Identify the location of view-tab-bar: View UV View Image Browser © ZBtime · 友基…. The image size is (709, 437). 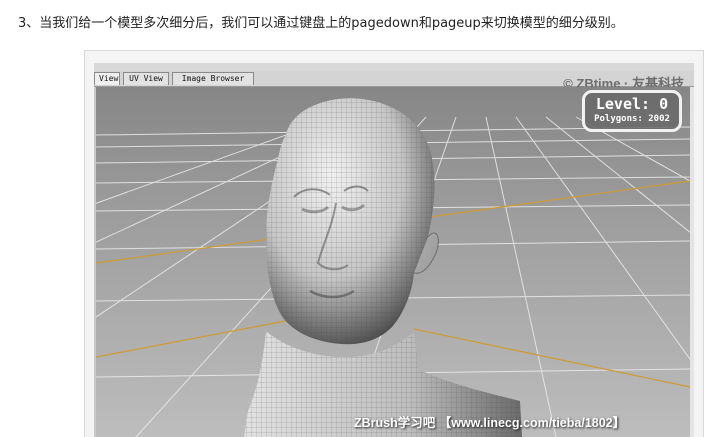
(394, 81).